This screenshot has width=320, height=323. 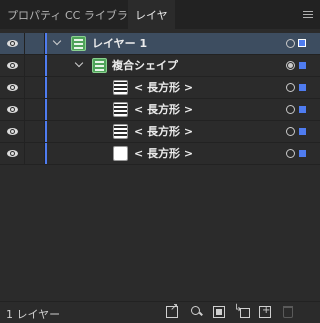 I want to click on layer-row: レイヤー 1, so click(x=160, y=44).